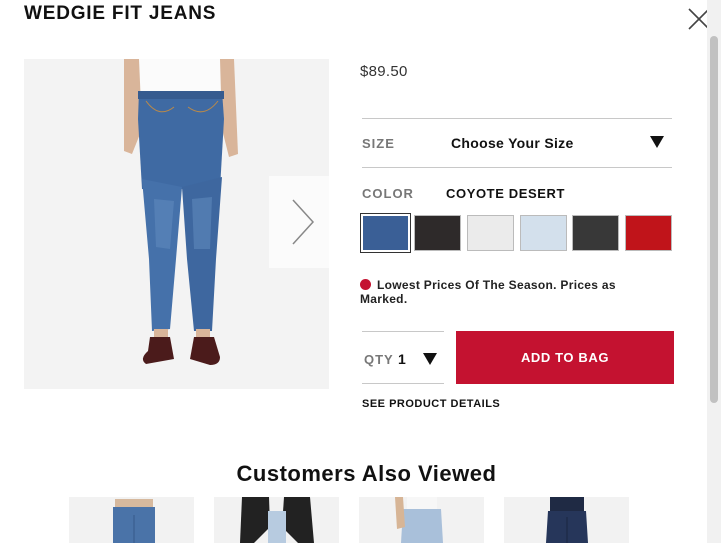 Image resolution: width=721 pixels, height=543 pixels. What do you see at coordinates (517, 167) in the screenshot?
I see `divider` at bounding box center [517, 167].